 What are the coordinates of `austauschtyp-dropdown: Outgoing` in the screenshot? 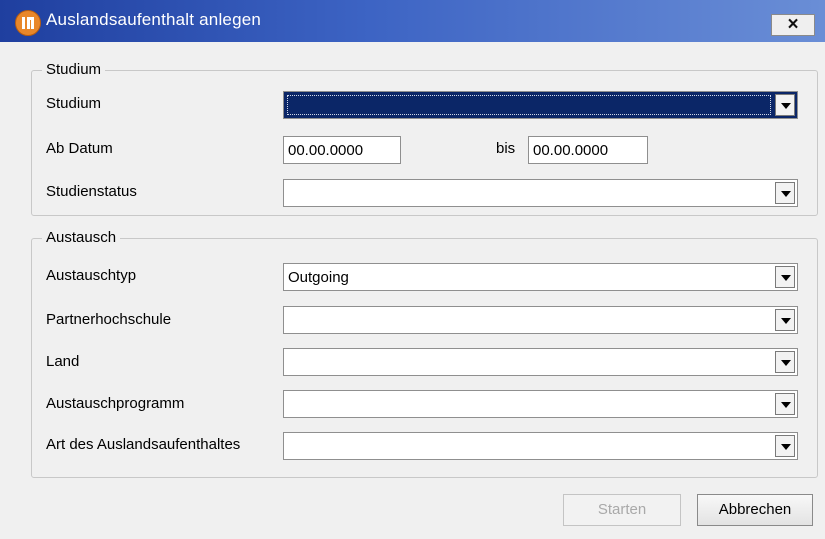 It's located at (540, 277).